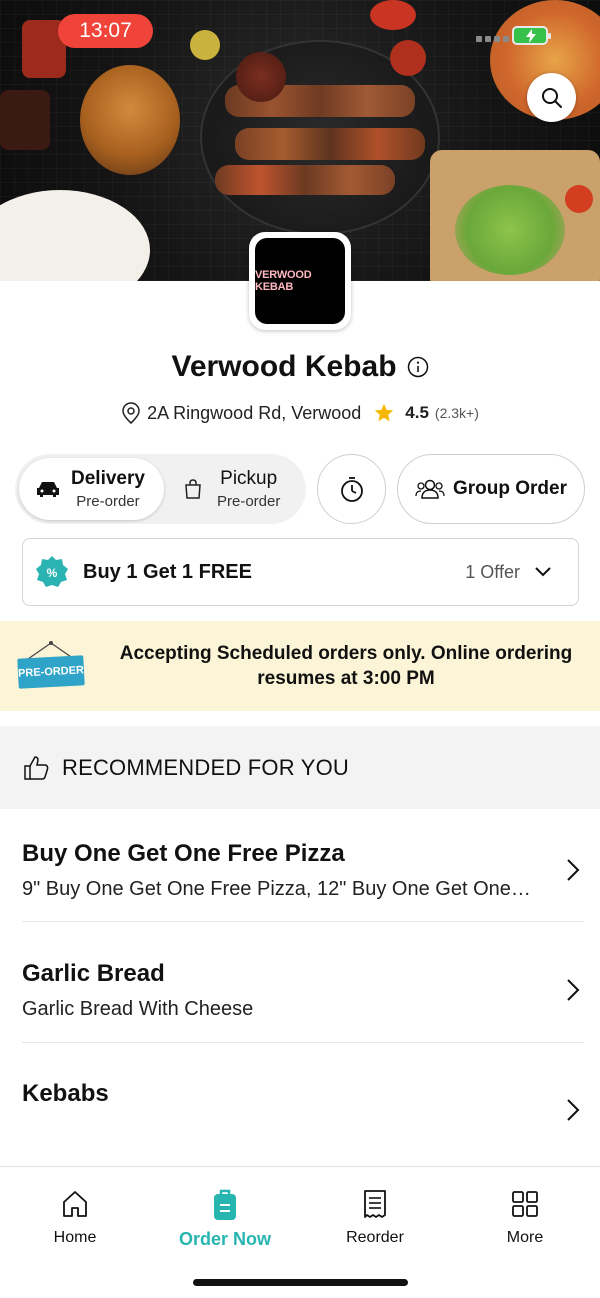 The height and width of the screenshot is (1298, 600). What do you see at coordinates (384, 412) in the screenshot?
I see `star-icon` at bounding box center [384, 412].